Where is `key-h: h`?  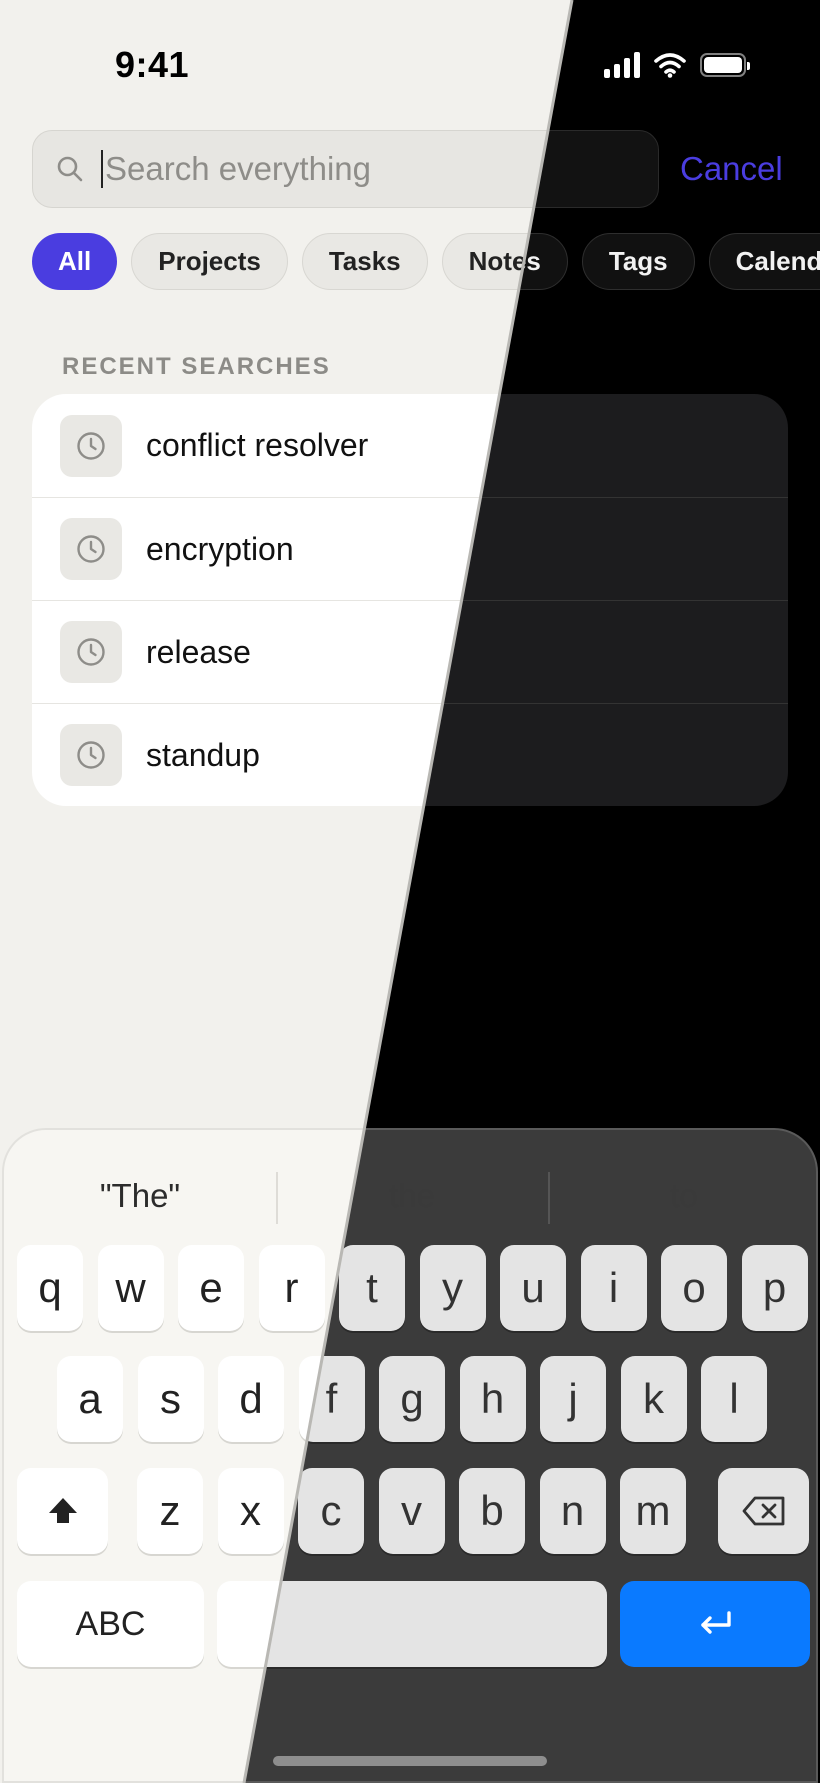
key-h: h is located at coordinates (492, 1399).